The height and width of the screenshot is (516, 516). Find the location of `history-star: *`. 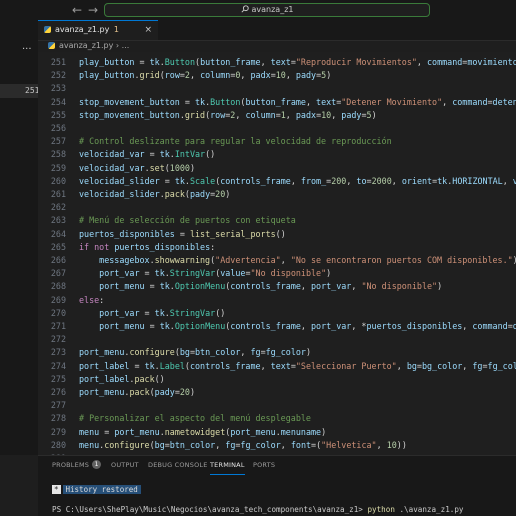

history-star: * is located at coordinates (56, 489).